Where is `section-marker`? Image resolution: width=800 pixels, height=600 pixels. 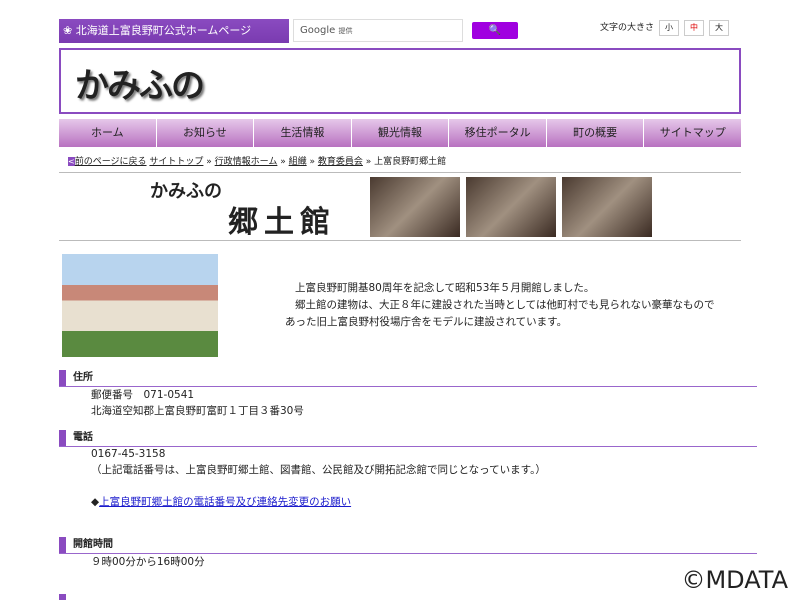 section-marker is located at coordinates (62, 597).